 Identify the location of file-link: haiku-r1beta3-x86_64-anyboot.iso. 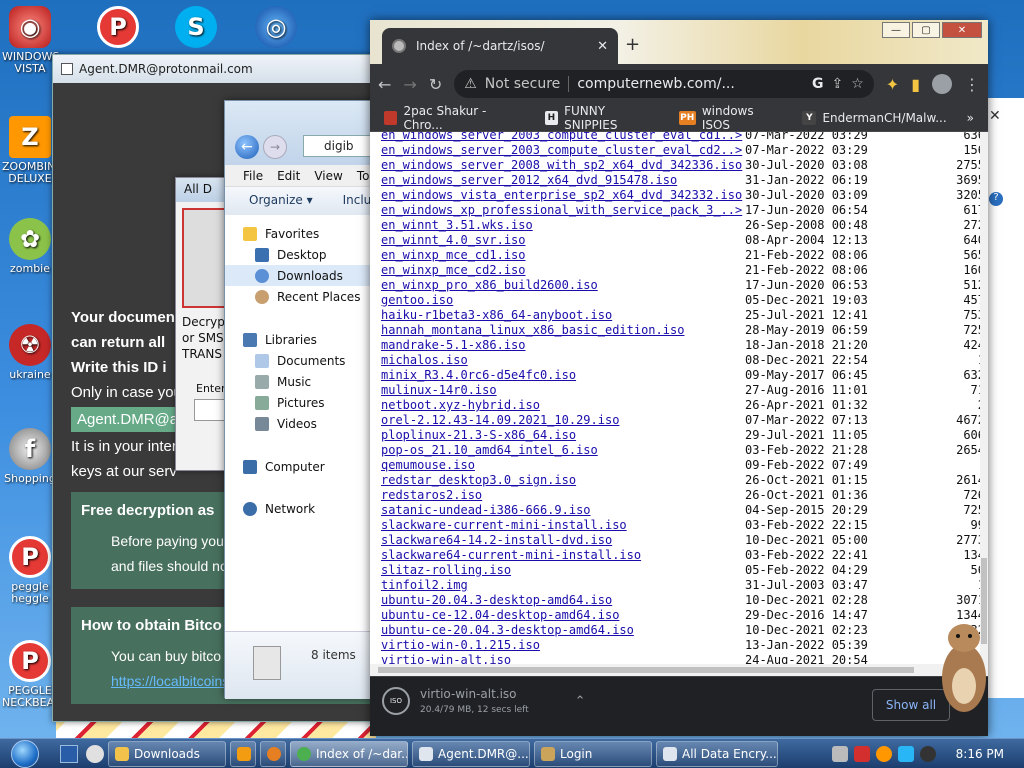
(563, 315).